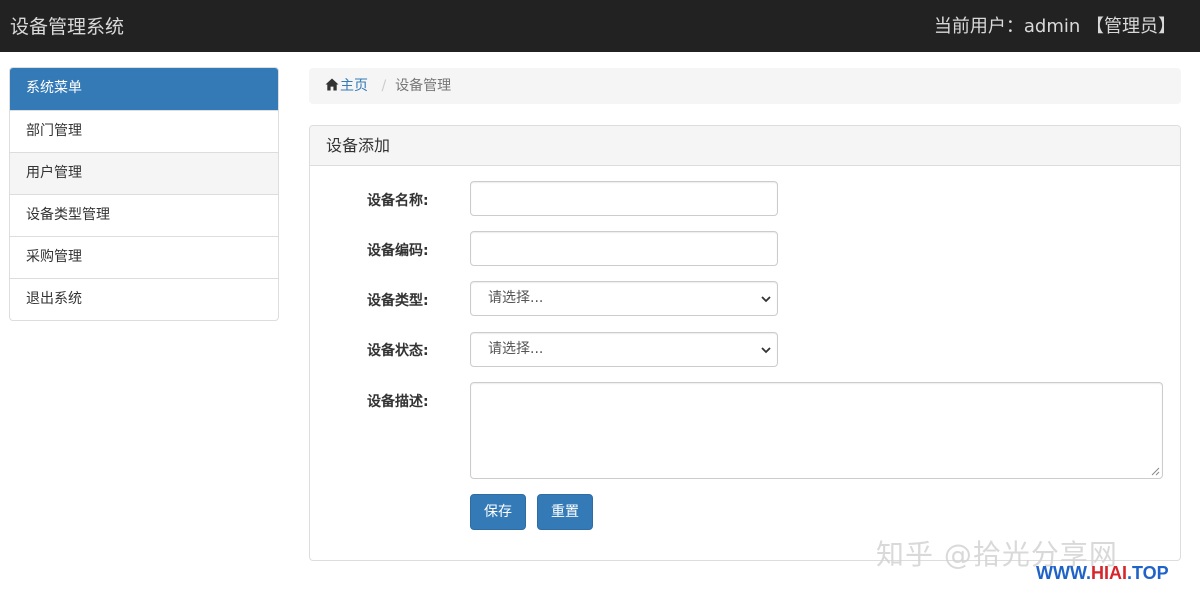  What do you see at coordinates (398, 351) in the screenshot?
I see `device-status-label: 设备状态:` at bounding box center [398, 351].